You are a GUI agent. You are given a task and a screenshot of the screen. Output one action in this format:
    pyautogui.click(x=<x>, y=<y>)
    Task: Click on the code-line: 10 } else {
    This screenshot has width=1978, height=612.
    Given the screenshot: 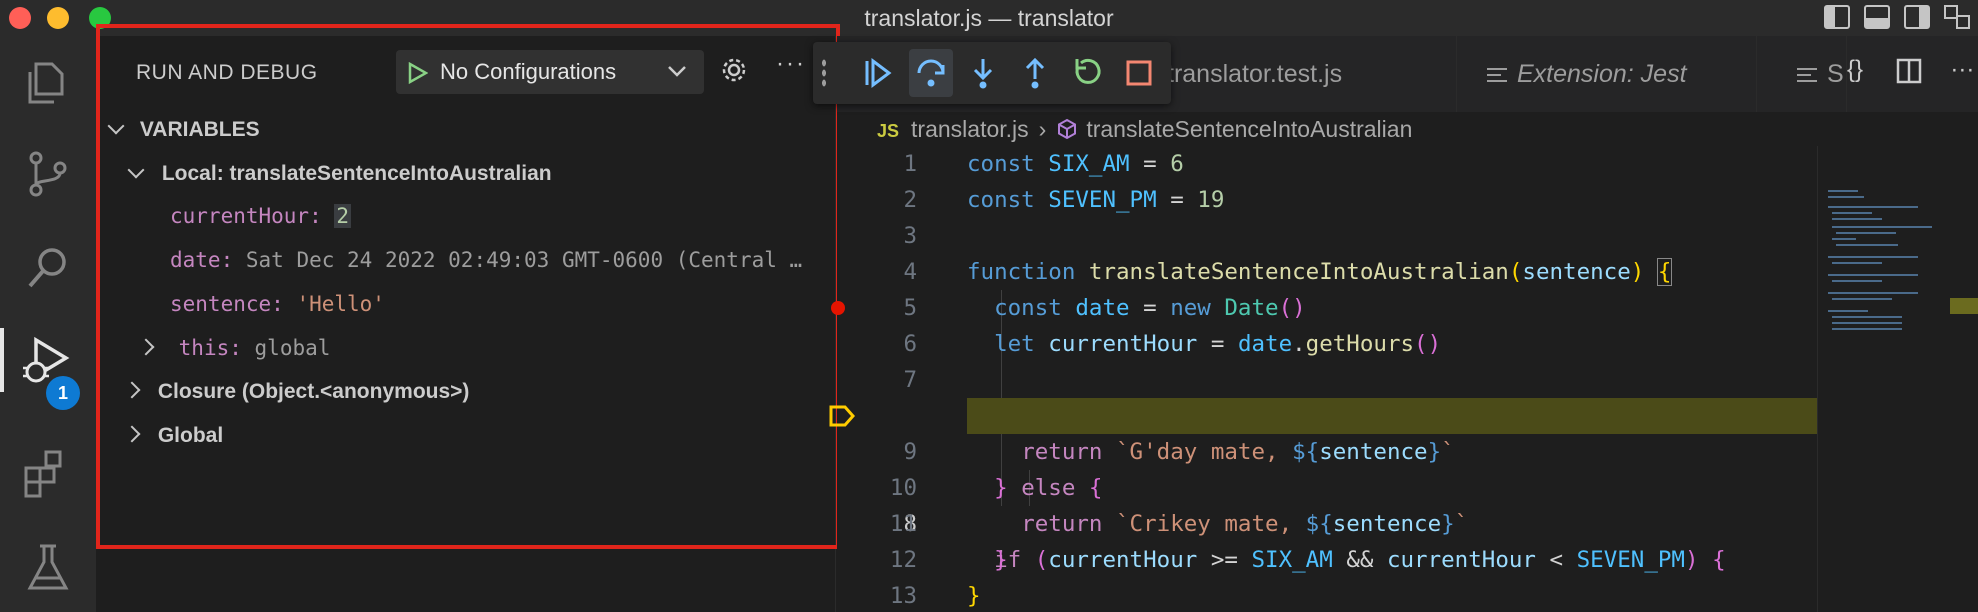 What is the action you would take?
    pyautogui.click(x=996, y=488)
    